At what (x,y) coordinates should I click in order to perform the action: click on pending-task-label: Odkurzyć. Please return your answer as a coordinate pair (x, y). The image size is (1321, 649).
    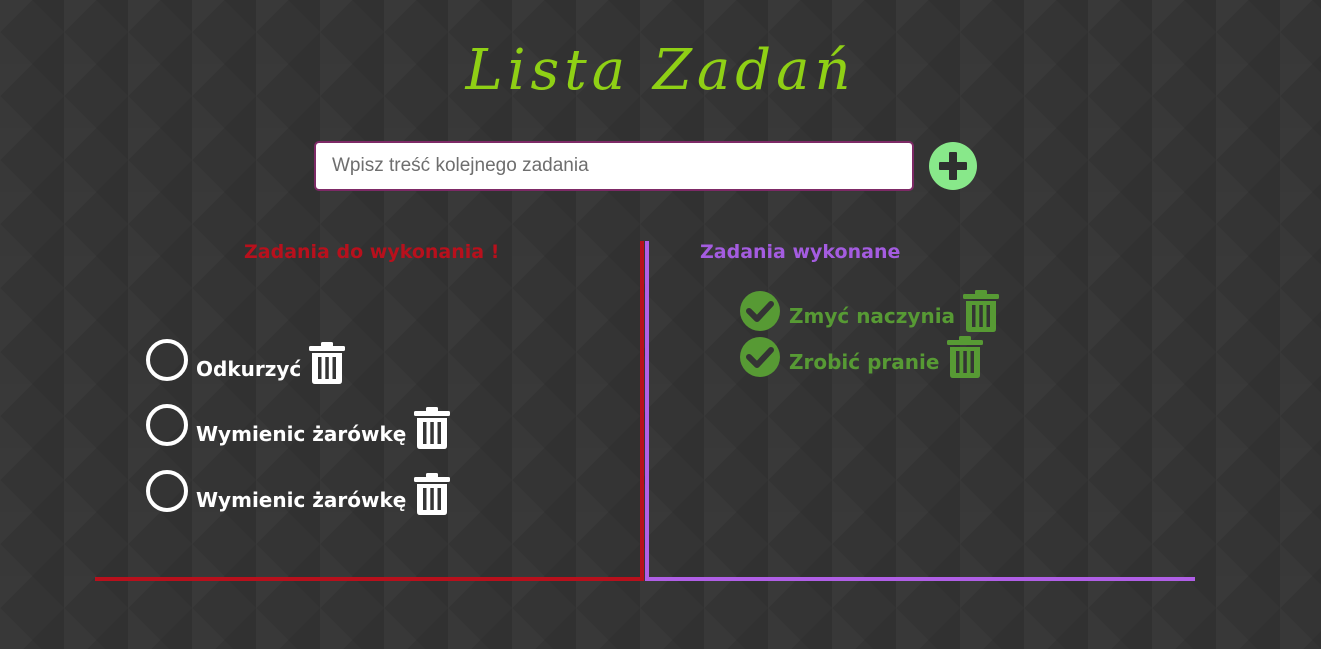
    Looking at the image, I should click on (249, 369).